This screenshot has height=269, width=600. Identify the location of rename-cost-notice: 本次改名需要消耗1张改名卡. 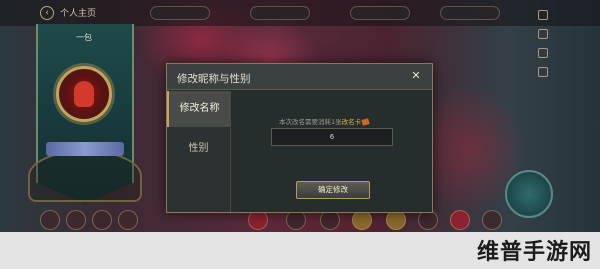
(354, 121).